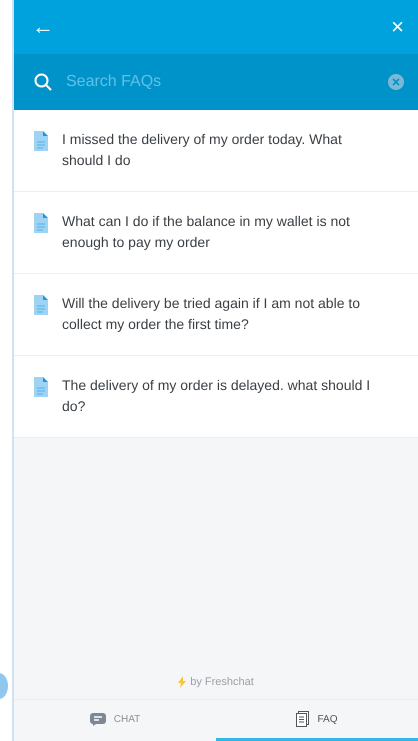 The image size is (418, 741). What do you see at coordinates (216, 233) in the screenshot?
I see `faq-item: What can I do if the balance in my wallet is not enough to pay my order` at bounding box center [216, 233].